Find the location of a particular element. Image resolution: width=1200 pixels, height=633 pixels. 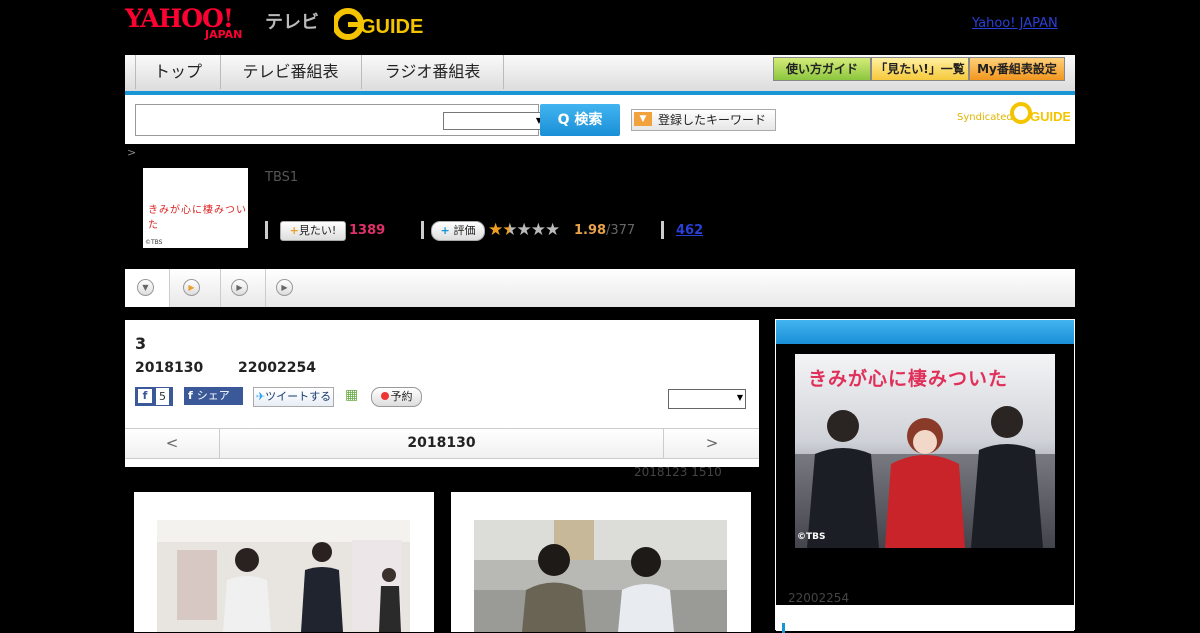

next-episode-button: > is located at coordinates (711, 443).